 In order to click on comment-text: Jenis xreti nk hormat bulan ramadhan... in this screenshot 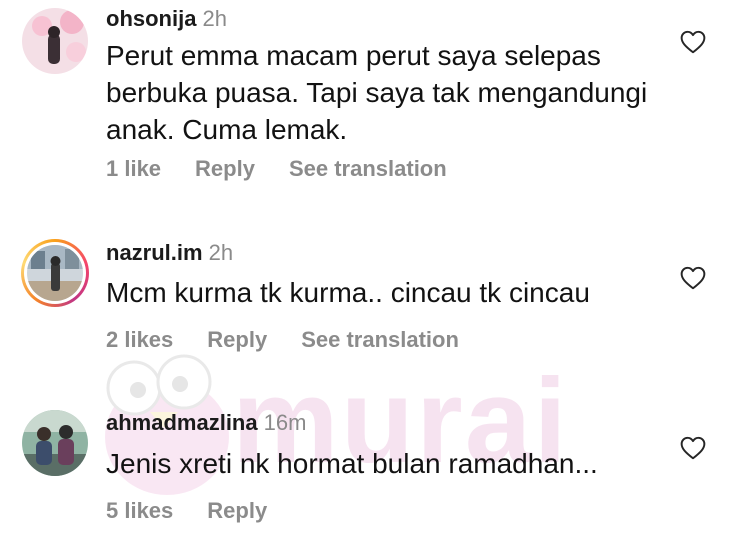, I will do `click(352, 463)`.